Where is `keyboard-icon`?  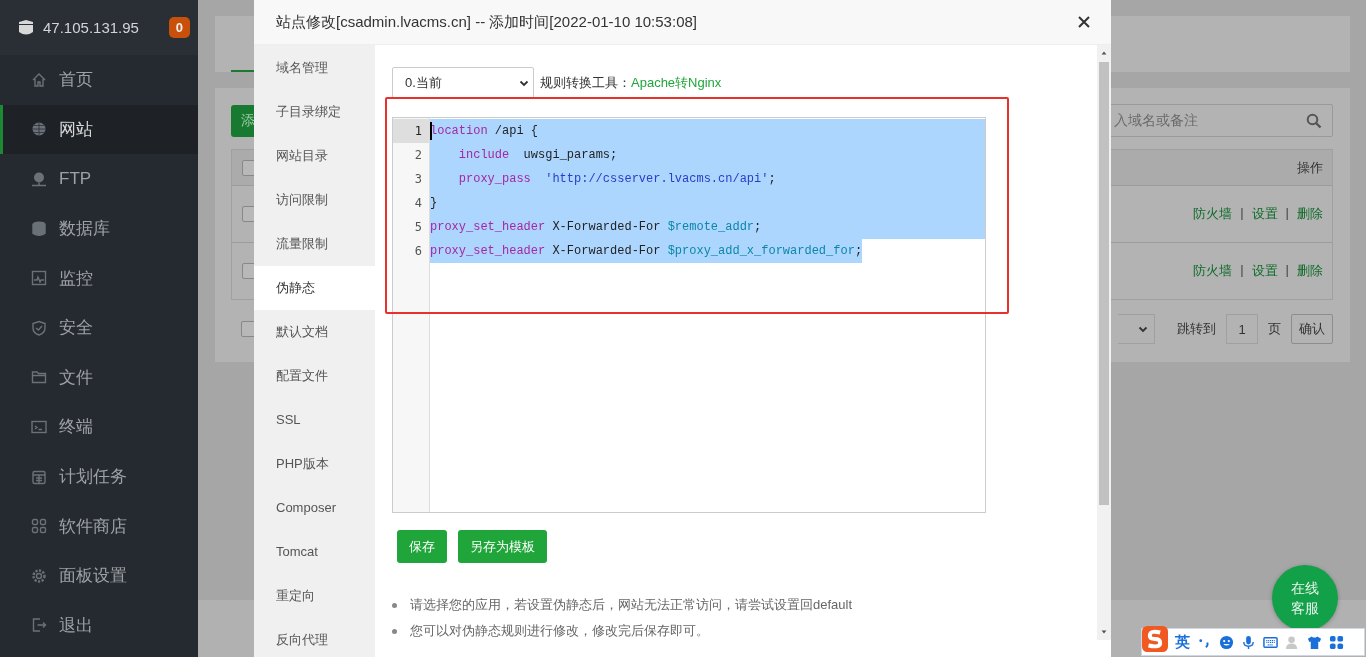 keyboard-icon is located at coordinates (1270, 642).